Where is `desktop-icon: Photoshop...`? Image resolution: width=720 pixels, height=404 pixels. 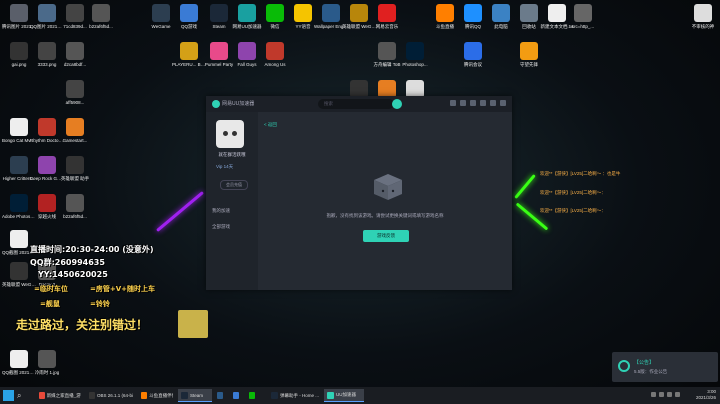
desktop-icon: Photoshop... is located at coordinates (415, 54).